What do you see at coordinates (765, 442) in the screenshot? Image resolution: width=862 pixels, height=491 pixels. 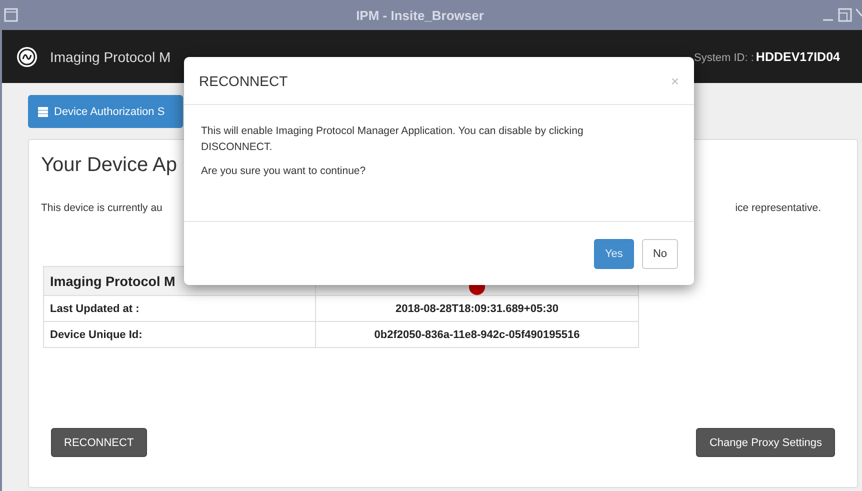 I see `proxy-settings-button: Change Proxy Settings` at bounding box center [765, 442].